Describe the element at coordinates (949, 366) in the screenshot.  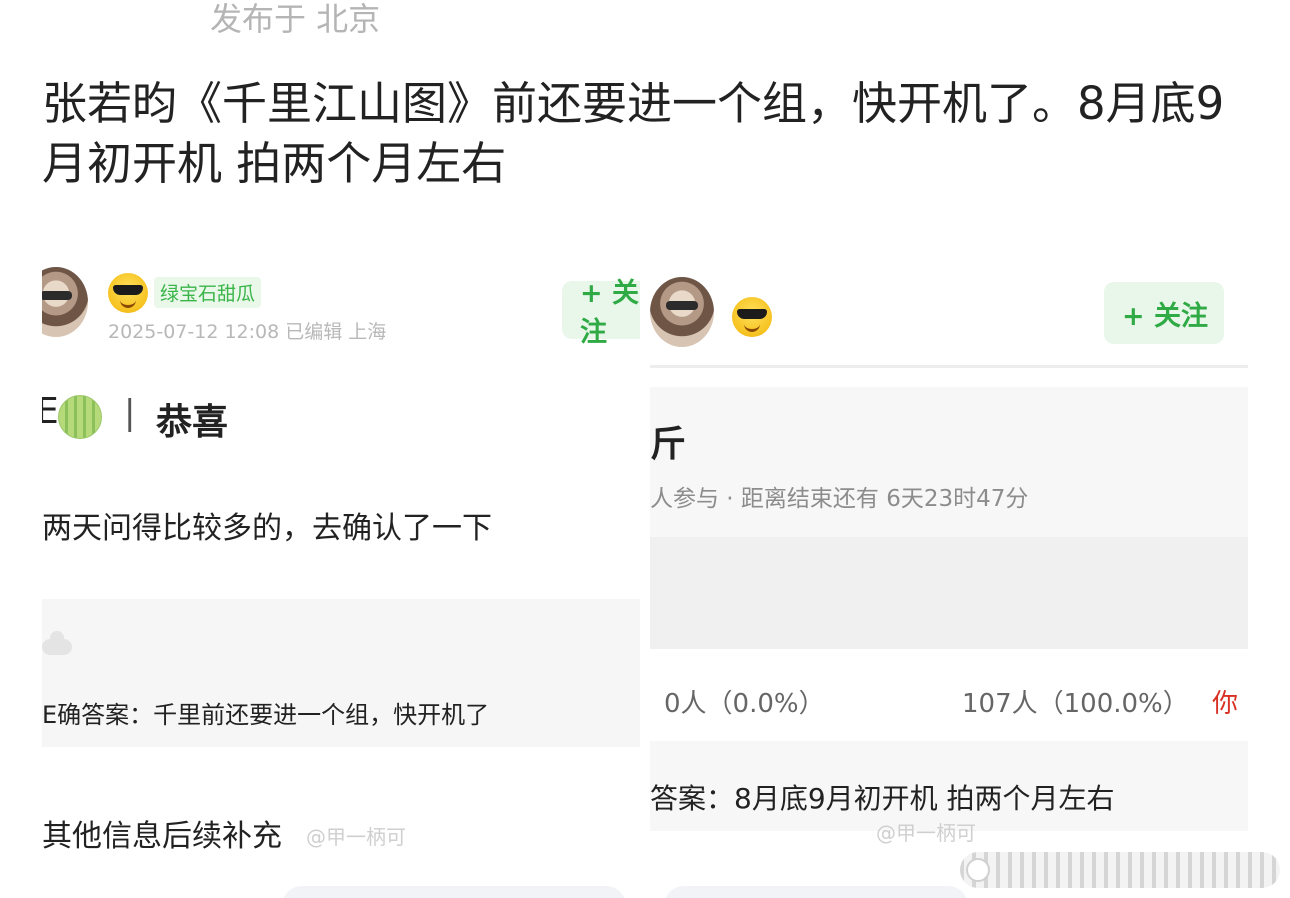
I see `divider` at that location.